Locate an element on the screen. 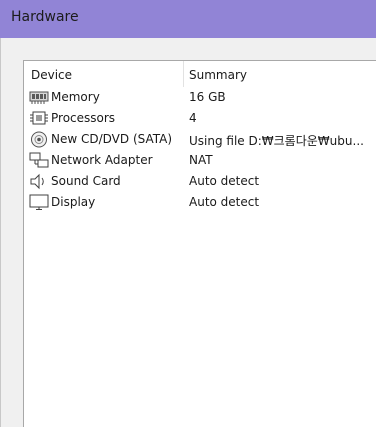  hardware-row-sound-card: Sound Card Auto detect is located at coordinates (200, 181).